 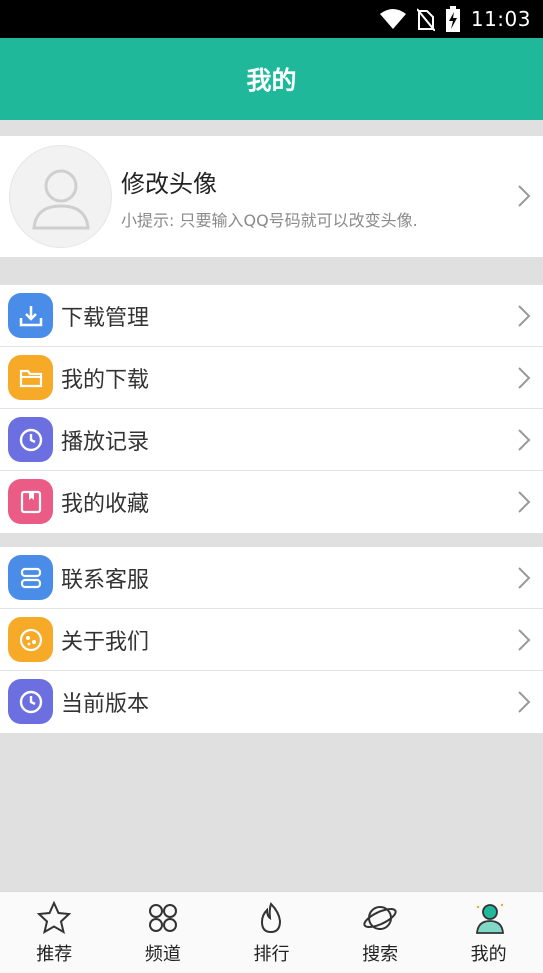 What do you see at coordinates (61, 199) in the screenshot?
I see `default-avatar-icon` at bounding box center [61, 199].